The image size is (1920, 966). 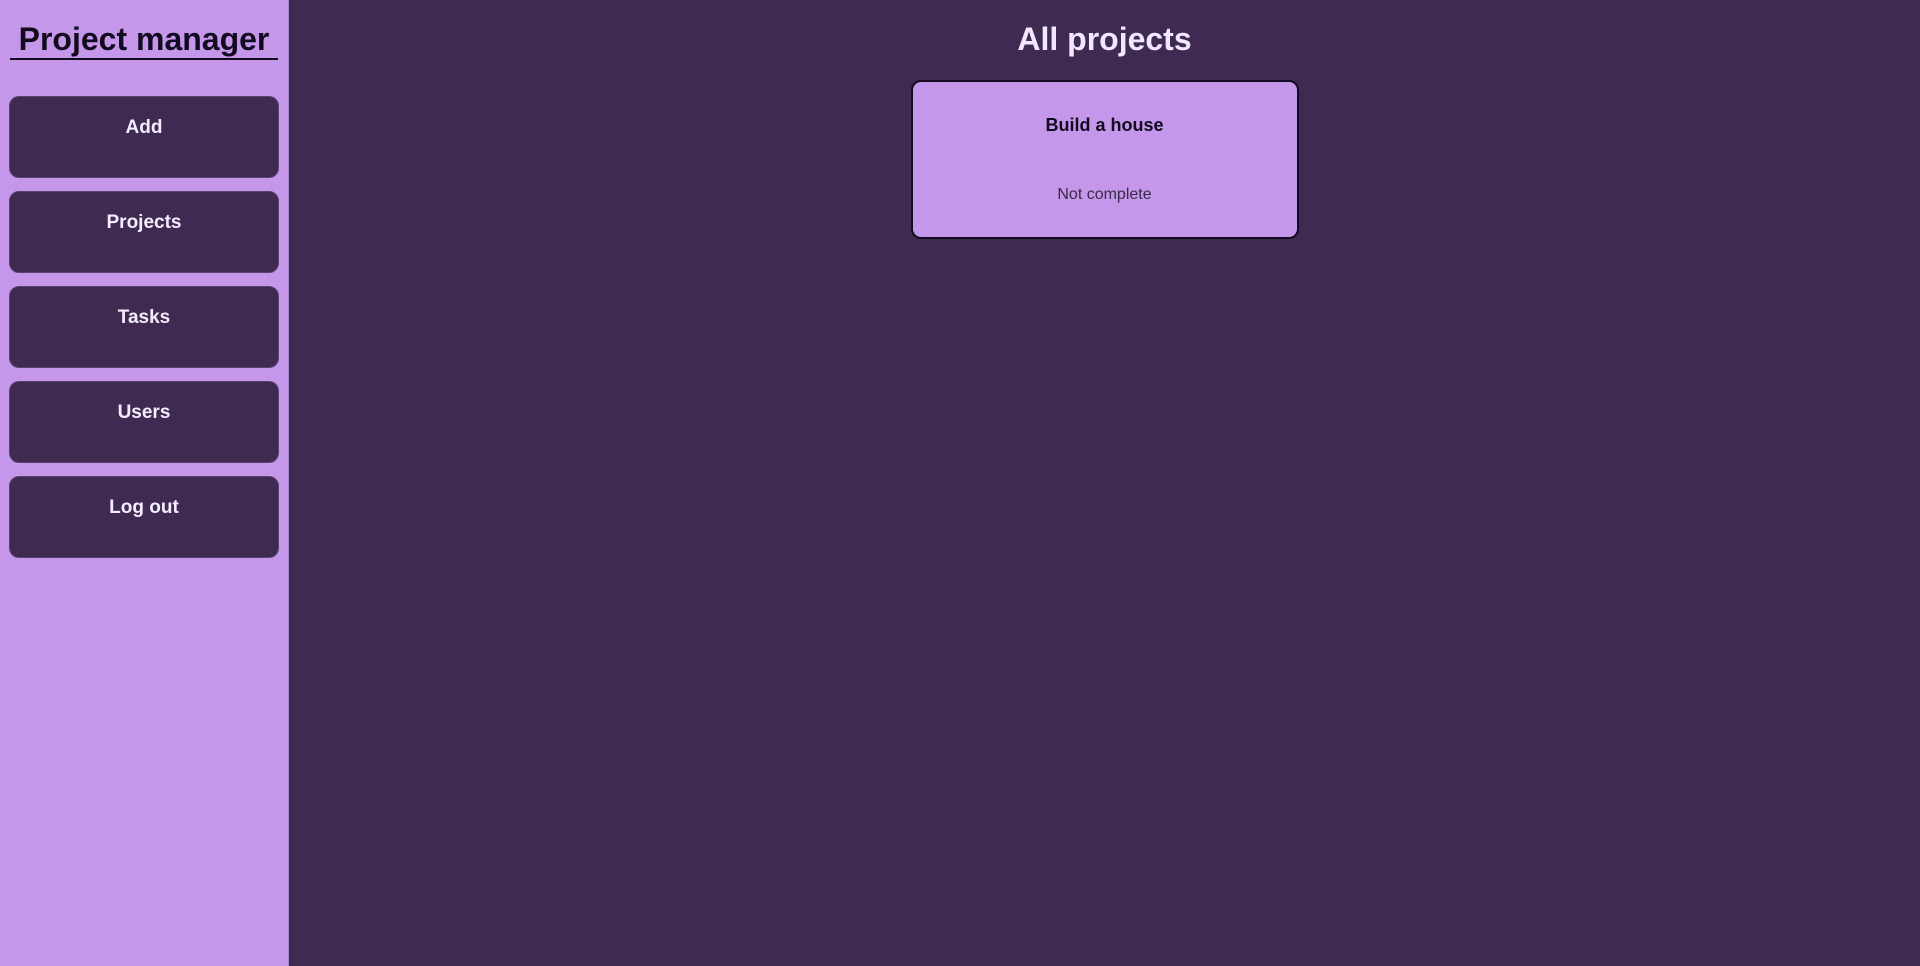 I want to click on projects-button: Projects, so click(x=144, y=232).